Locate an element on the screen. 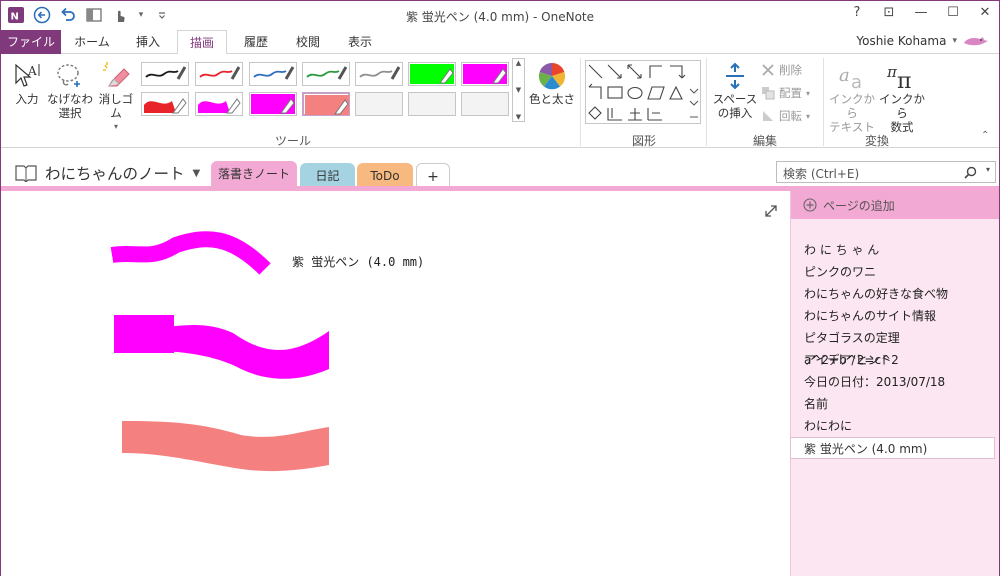 This screenshot has width=1000, height=576. user-account: Yoshie Kohama ▾ is located at coordinates (922, 41).